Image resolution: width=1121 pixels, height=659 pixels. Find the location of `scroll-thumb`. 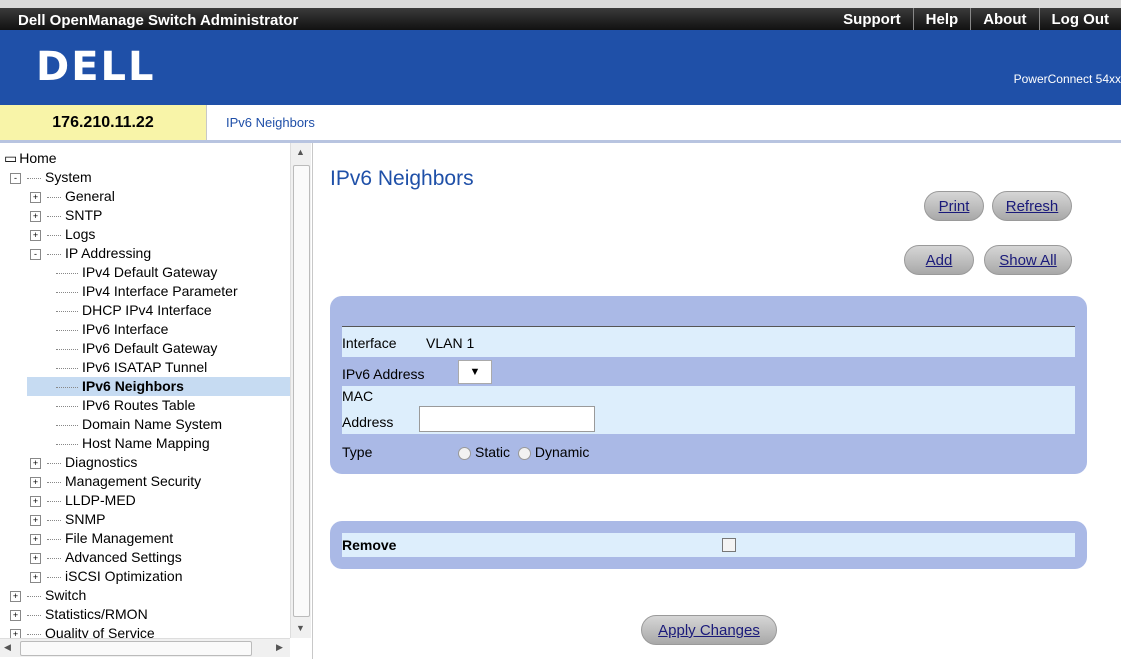

scroll-thumb is located at coordinates (301, 391).